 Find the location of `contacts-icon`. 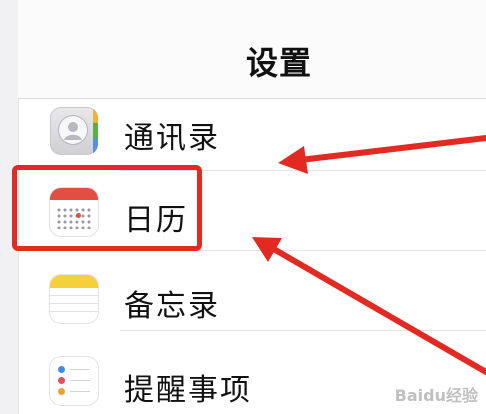

contacts-icon is located at coordinates (74, 131).